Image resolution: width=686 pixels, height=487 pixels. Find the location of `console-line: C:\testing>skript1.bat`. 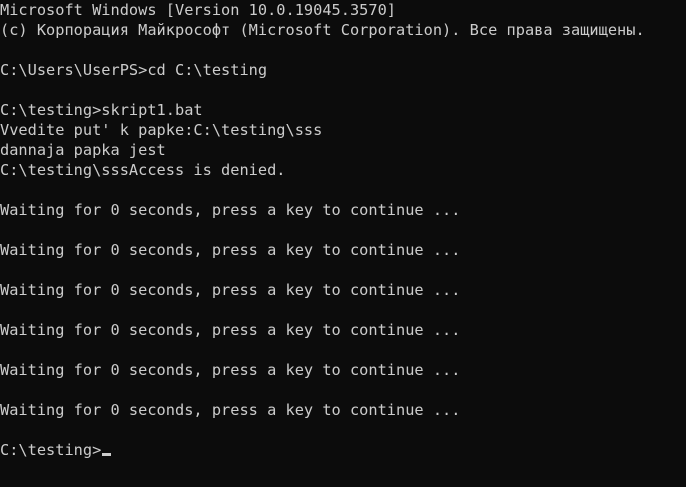

console-line: C:\testing>skript1.bat is located at coordinates (101, 110).